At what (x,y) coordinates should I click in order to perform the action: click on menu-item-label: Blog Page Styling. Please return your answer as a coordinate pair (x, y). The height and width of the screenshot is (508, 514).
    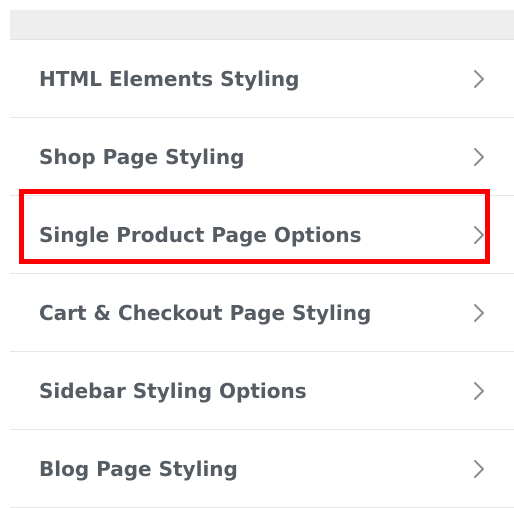
    Looking at the image, I should click on (138, 468).